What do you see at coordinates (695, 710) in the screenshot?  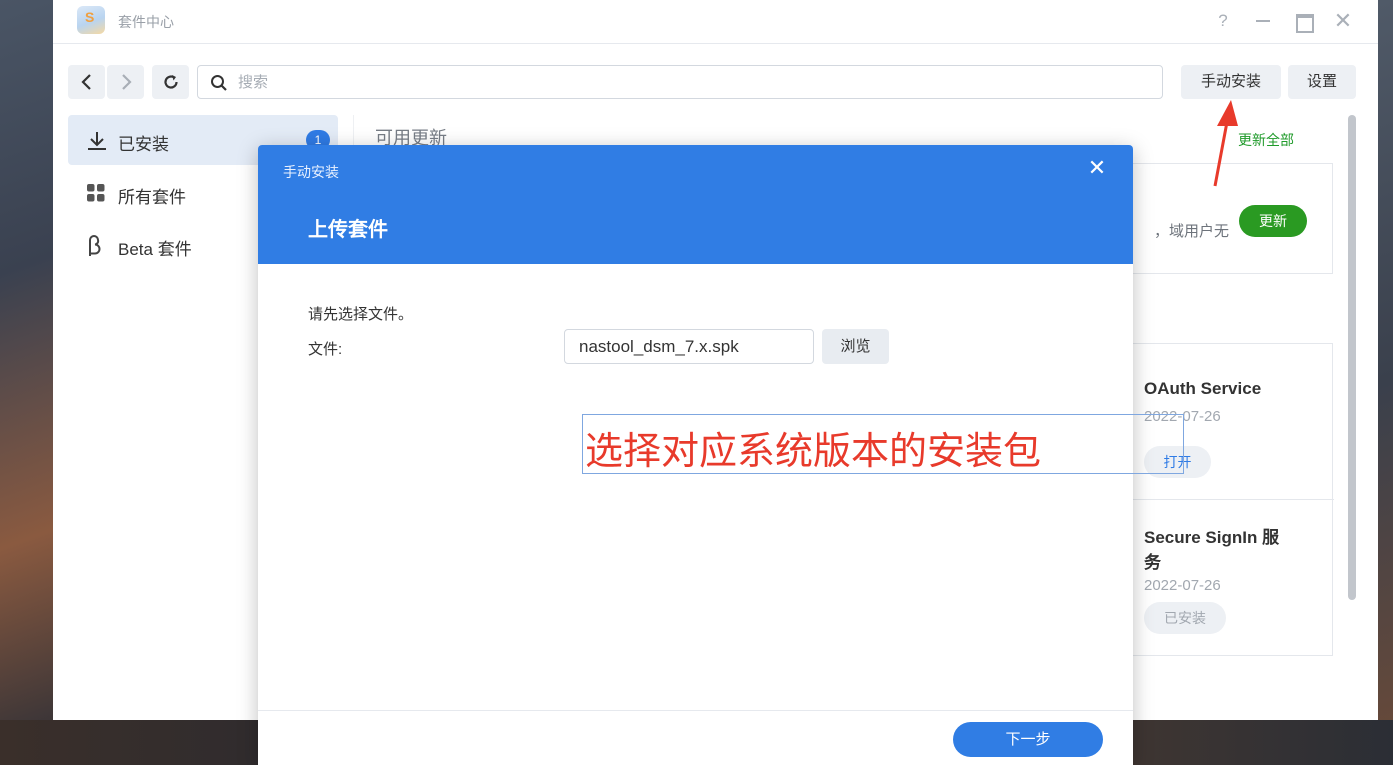 I see `dialog-footer-divider` at bounding box center [695, 710].